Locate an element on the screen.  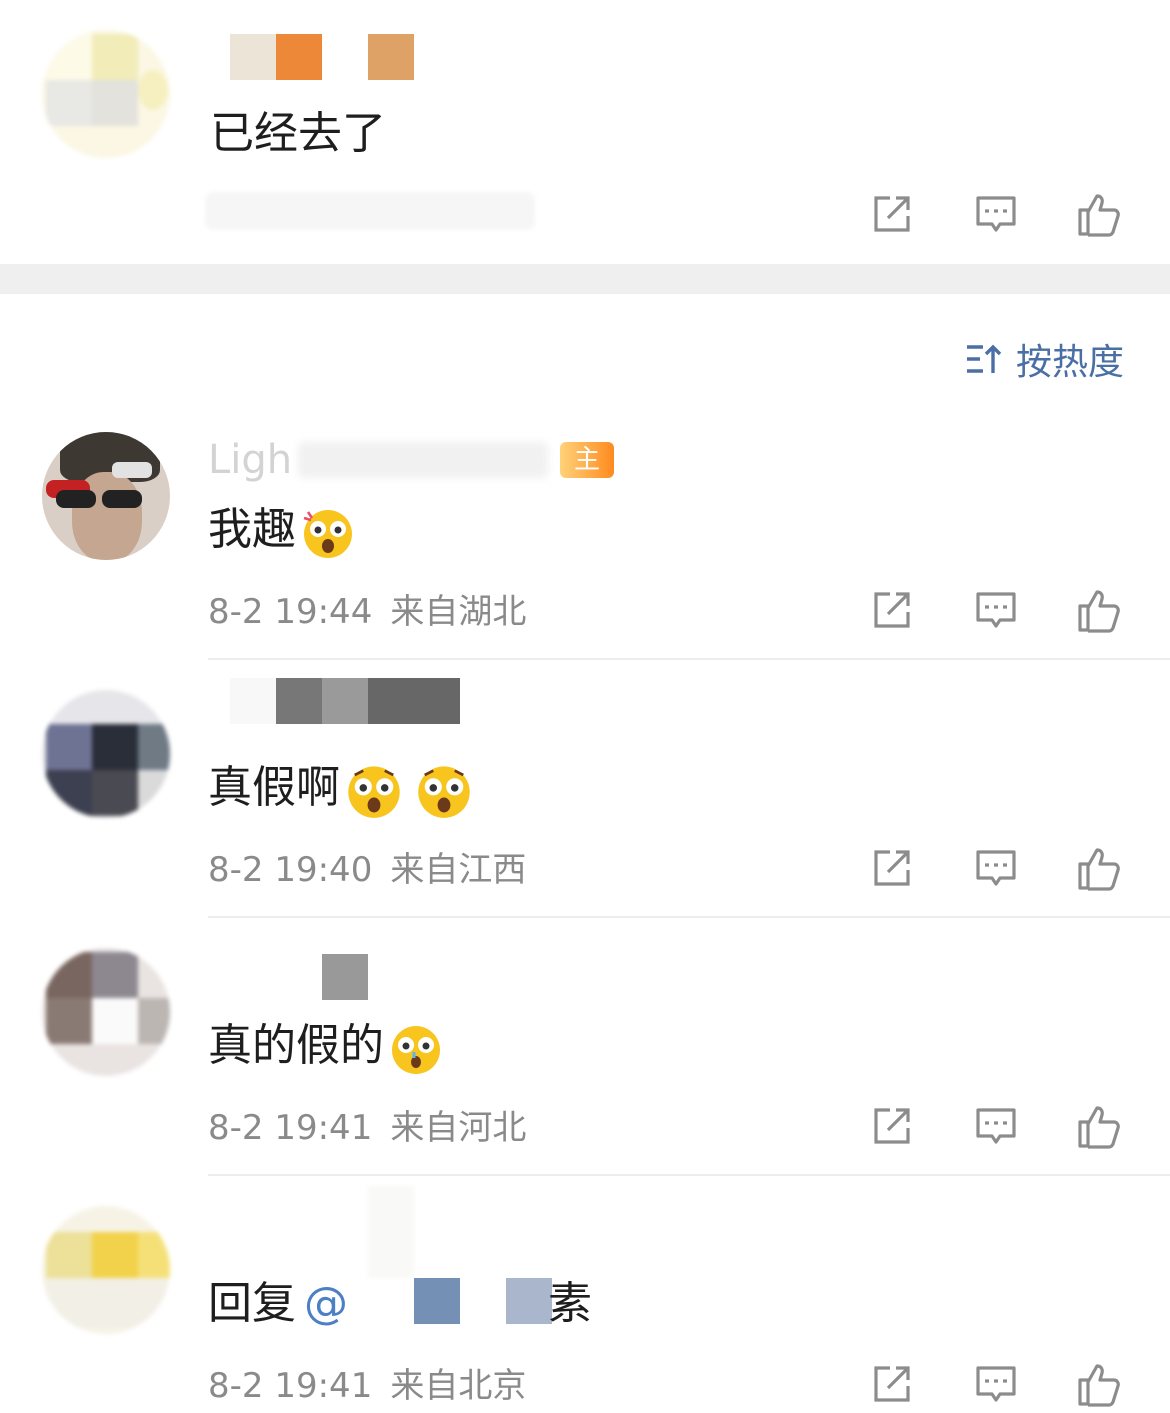
comment-text: 已经去了 is located at coordinates (298, 133).